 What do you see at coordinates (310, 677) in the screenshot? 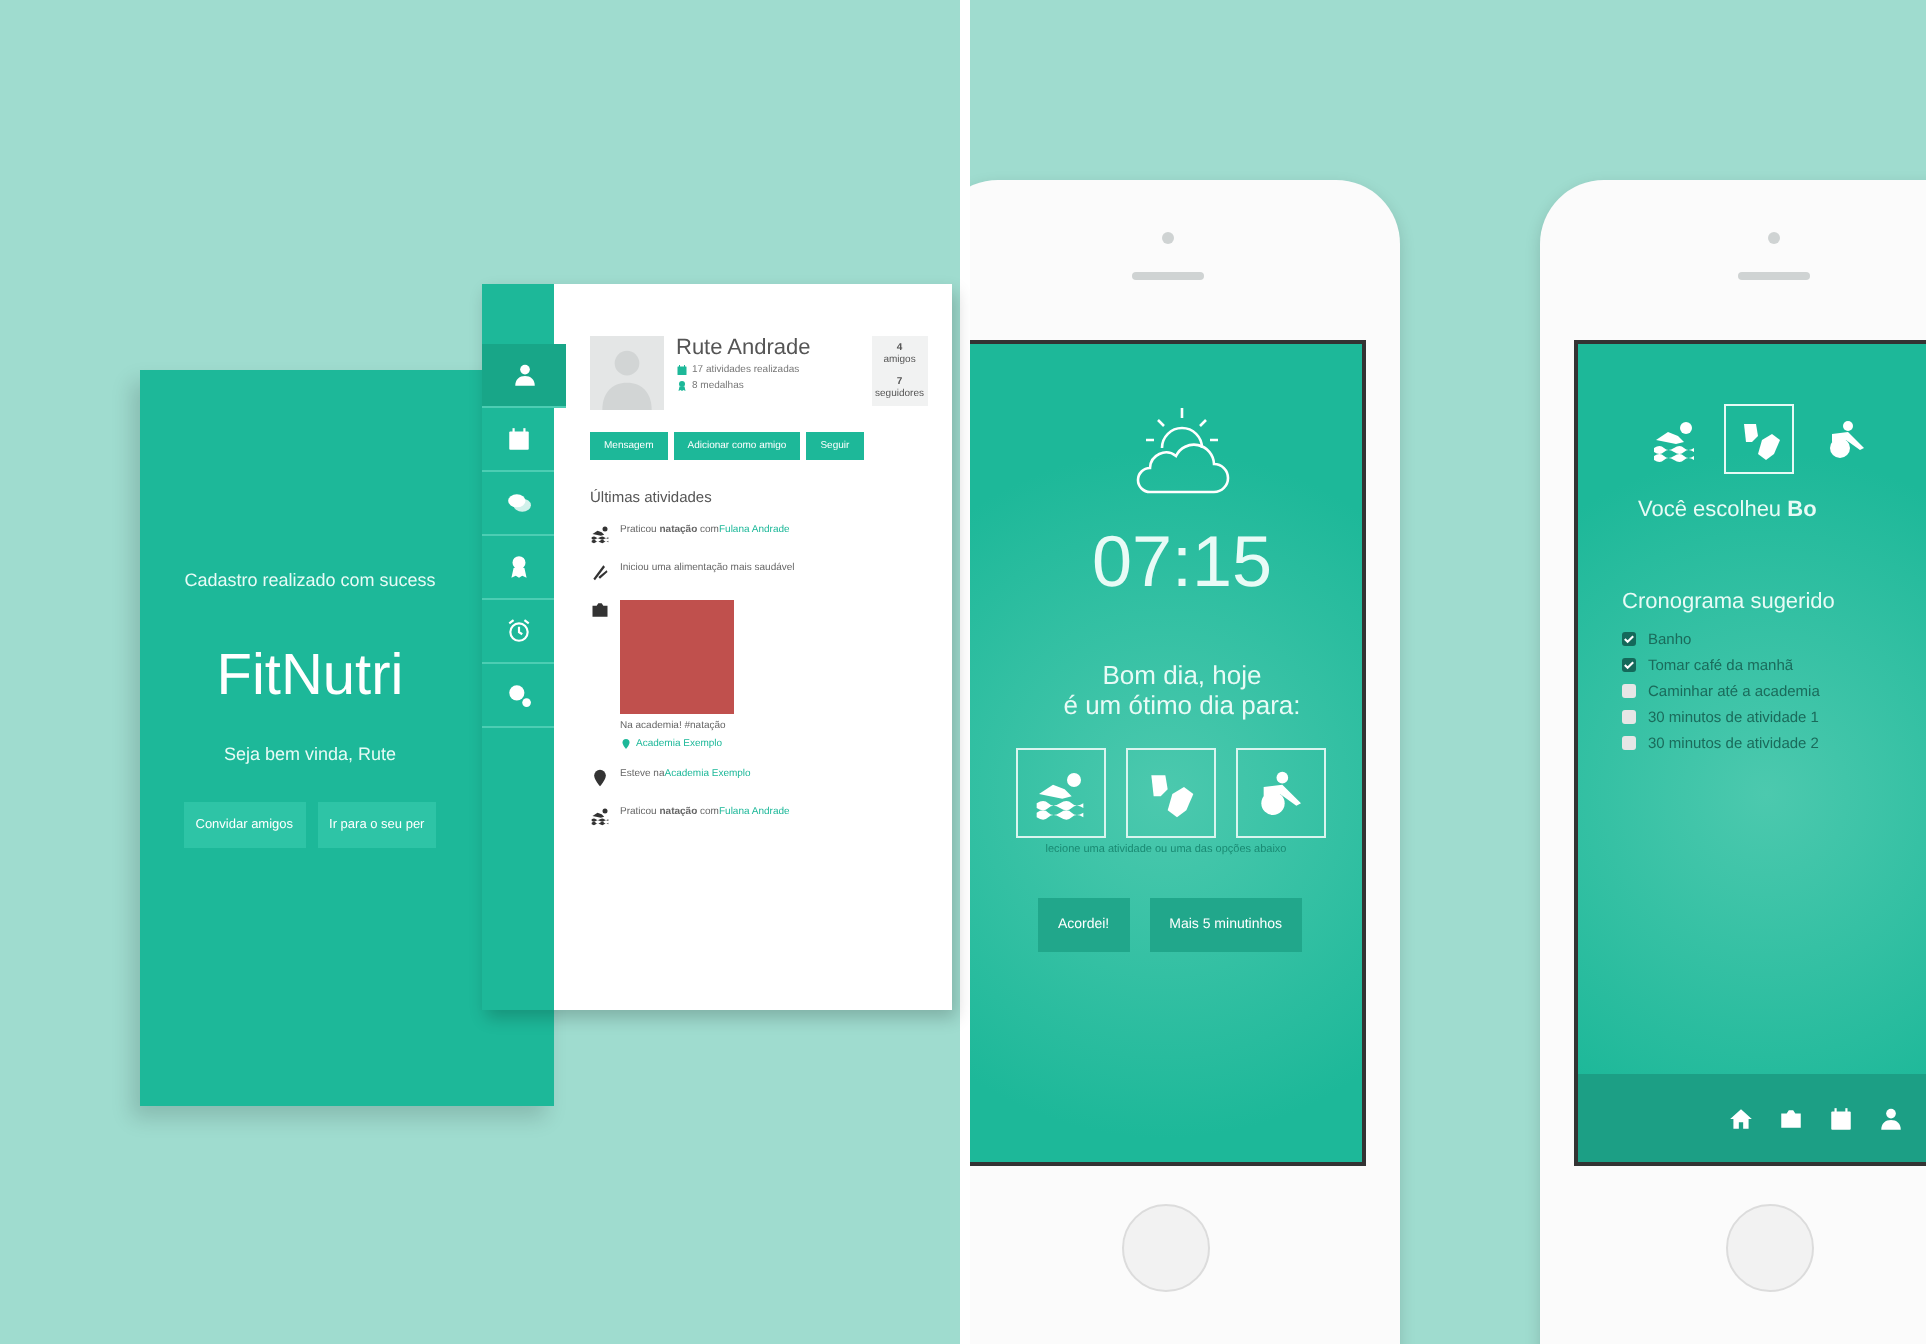
I see `app-logo: FitNutri` at bounding box center [310, 677].